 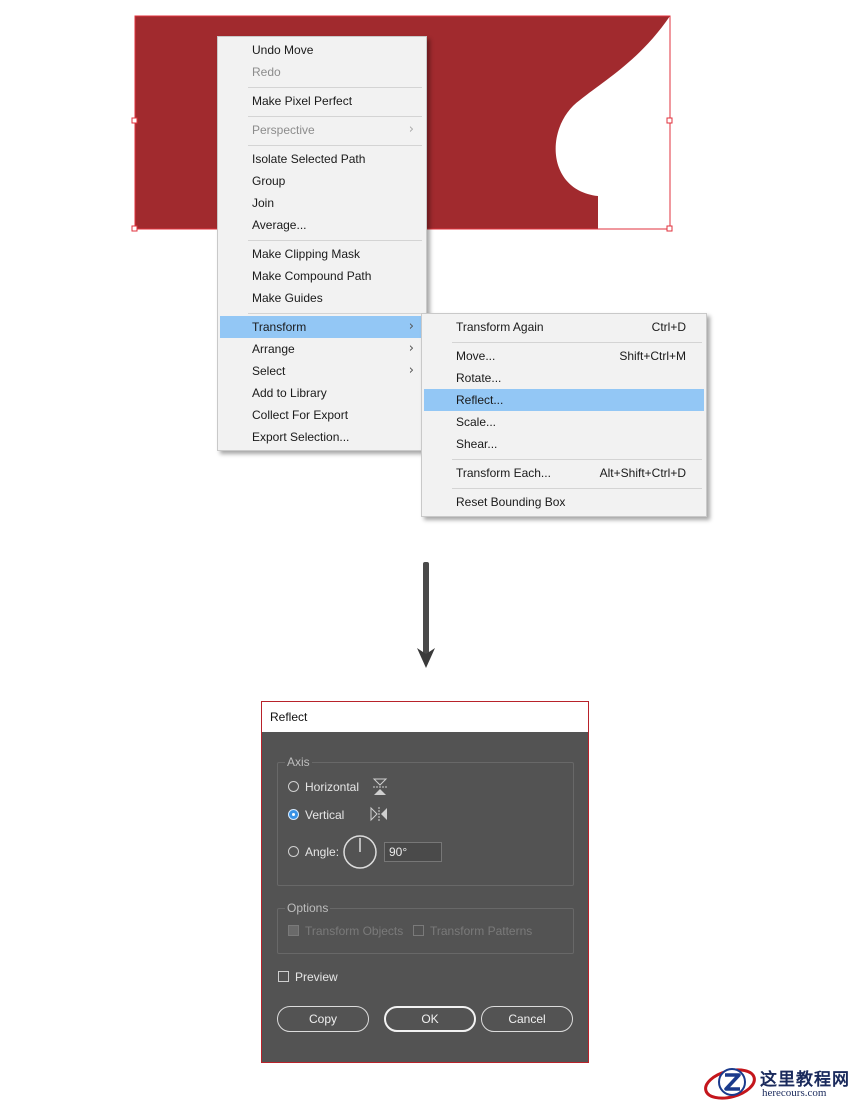 What do you see at coordinates (316, 977) in the screenshot?
I see `preview-label: Preview` at bounding box center [316, 977].